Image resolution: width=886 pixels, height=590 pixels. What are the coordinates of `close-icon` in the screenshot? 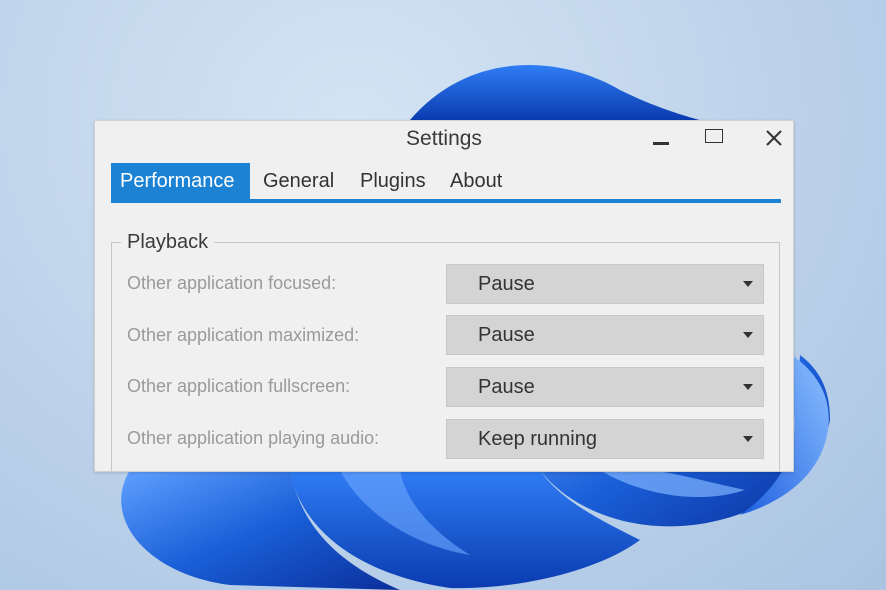 It's located at (774, 138).